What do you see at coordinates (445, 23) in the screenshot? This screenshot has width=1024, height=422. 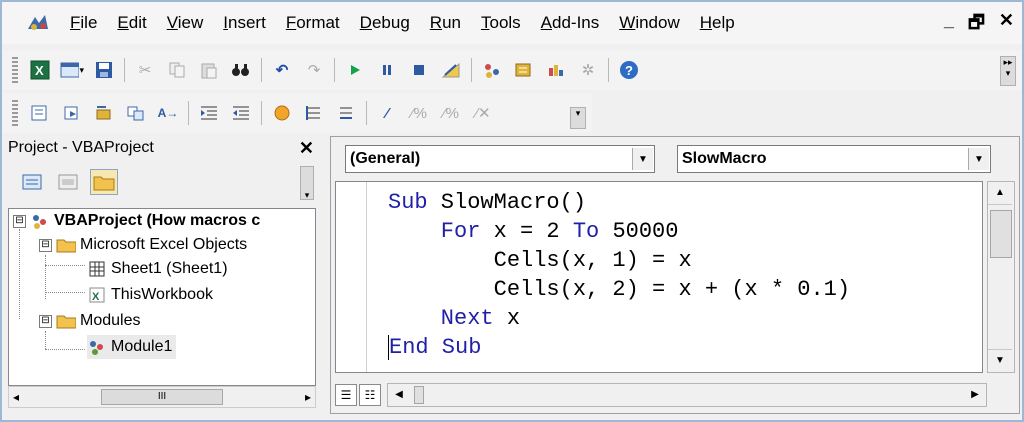 I see `menu-run: Run` at bounding box center [445, 23].